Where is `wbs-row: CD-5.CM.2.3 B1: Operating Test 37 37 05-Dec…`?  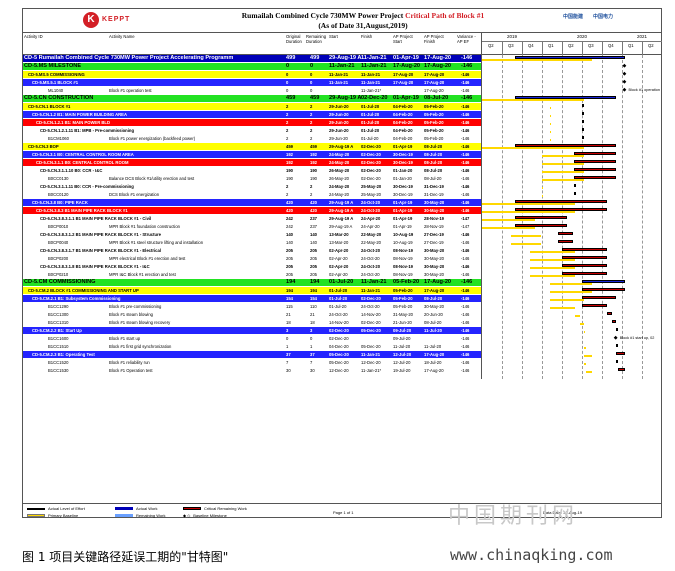
wbs-row: CD-5.CM.2.3 B1: Operating Test 37 37 05-Dec… is located at coordinates (252, 354).